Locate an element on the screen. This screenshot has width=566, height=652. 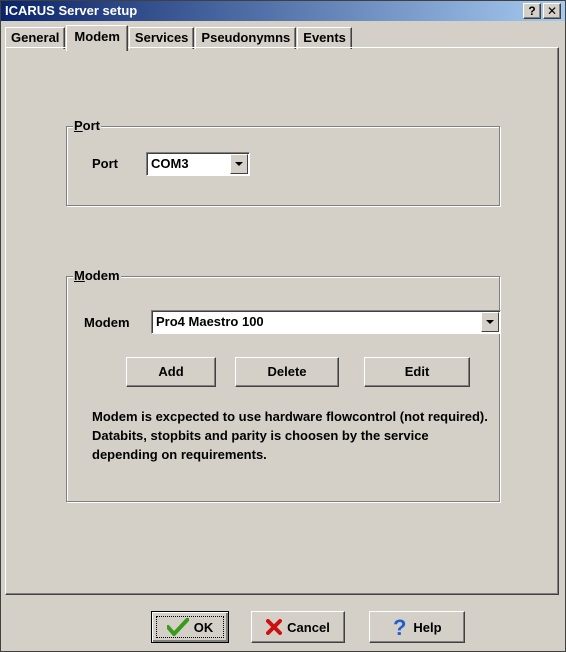
window-title: ICARUS Server setup is located at coordinates (71, 10).